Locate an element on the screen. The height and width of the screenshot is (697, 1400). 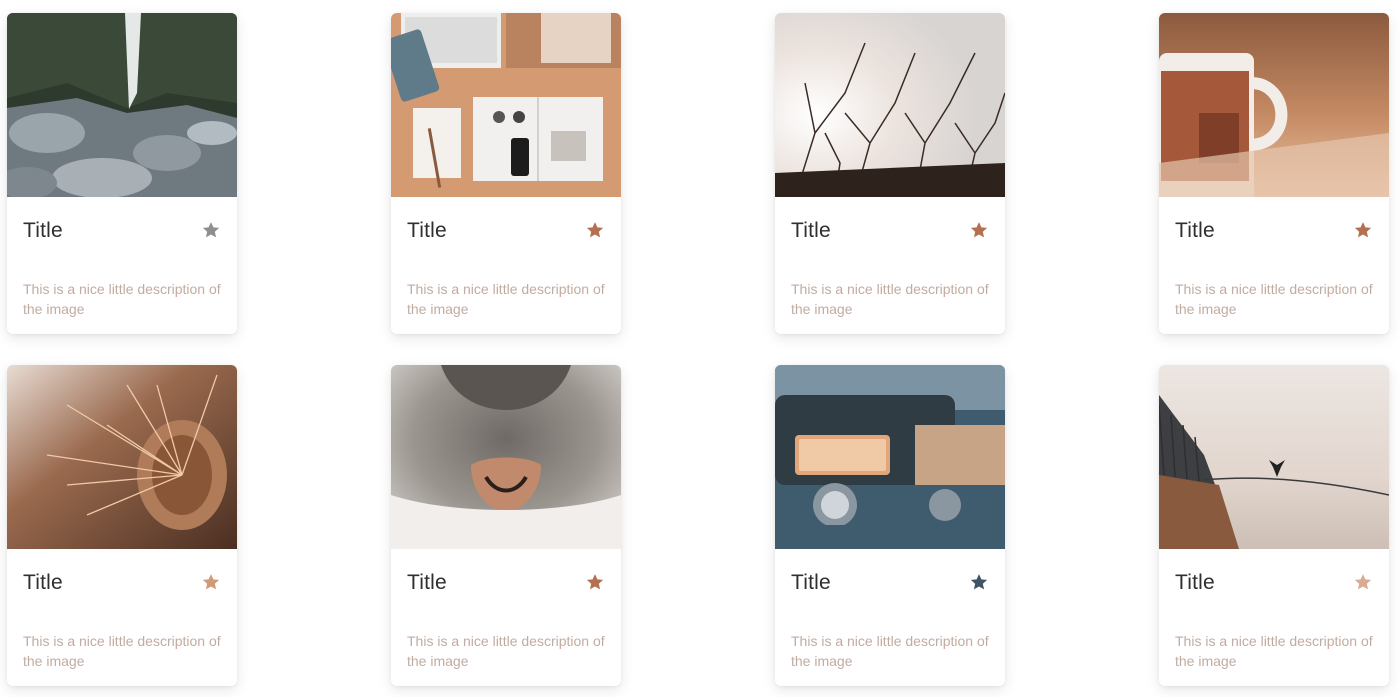
desk-flatlay-photo is located at coordinates (506, 105).